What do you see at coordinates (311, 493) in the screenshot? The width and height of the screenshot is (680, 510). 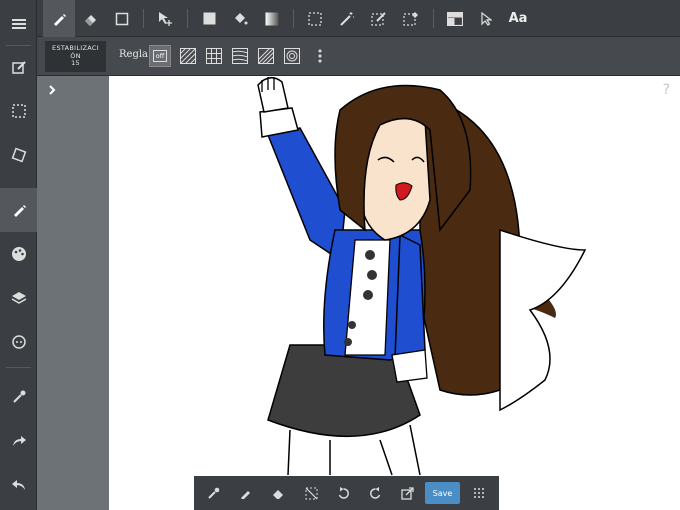 I see `deselect-icon` at bounding box center [311, 493].